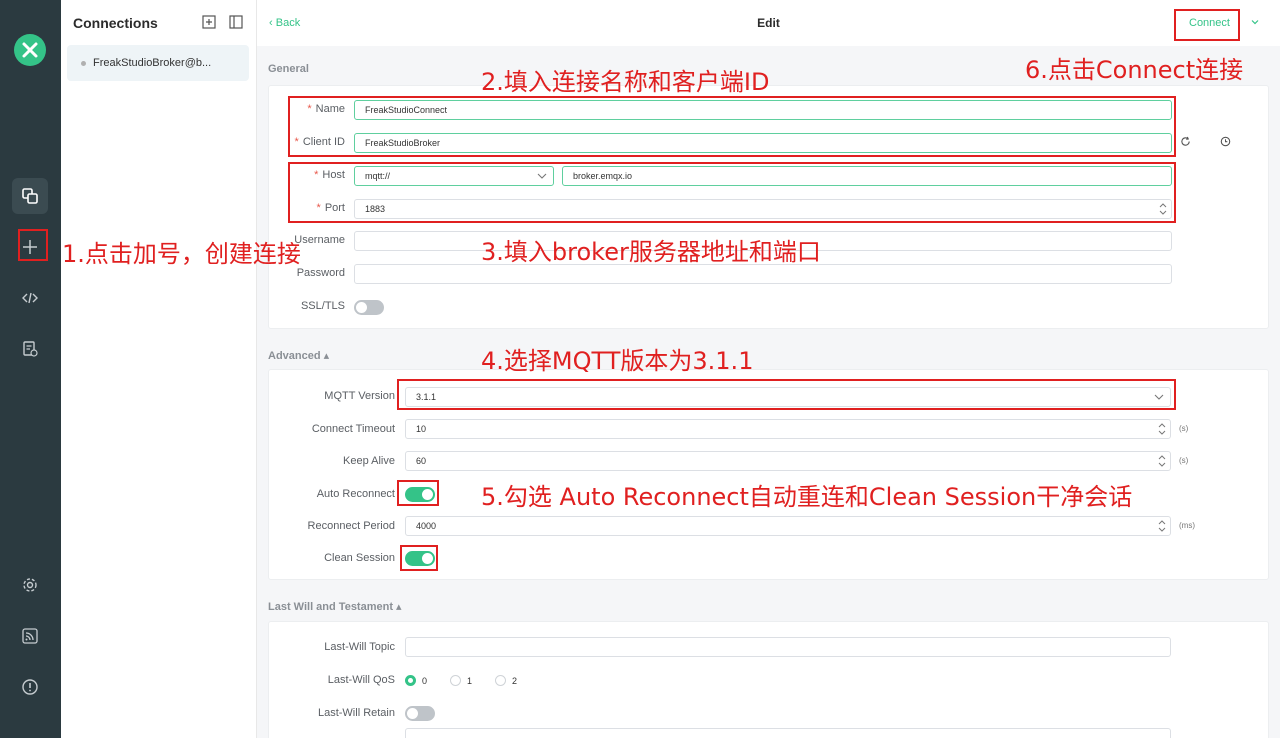 The image size is (1280, 738). I want to click on connect-button: Connect, so click(1209, 23).